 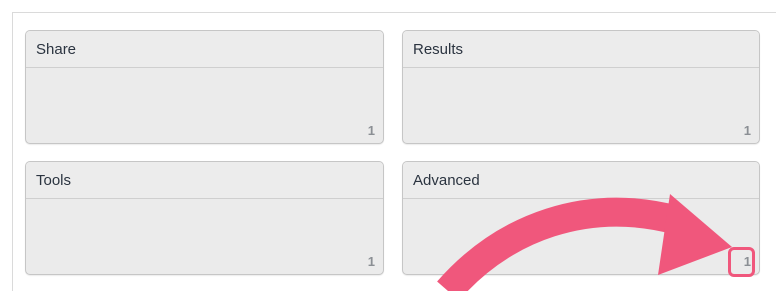 What do you see at coordinates (12, 151) in the screenshot?
I see `divider-left` at bounding box center [12, 151].